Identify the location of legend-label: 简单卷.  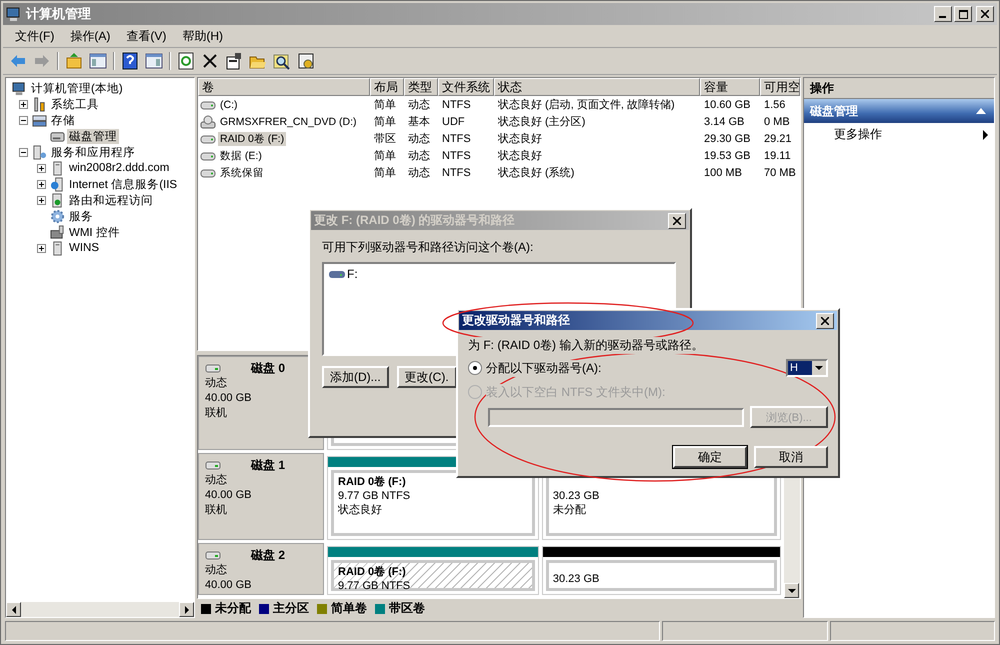
(349, 608).